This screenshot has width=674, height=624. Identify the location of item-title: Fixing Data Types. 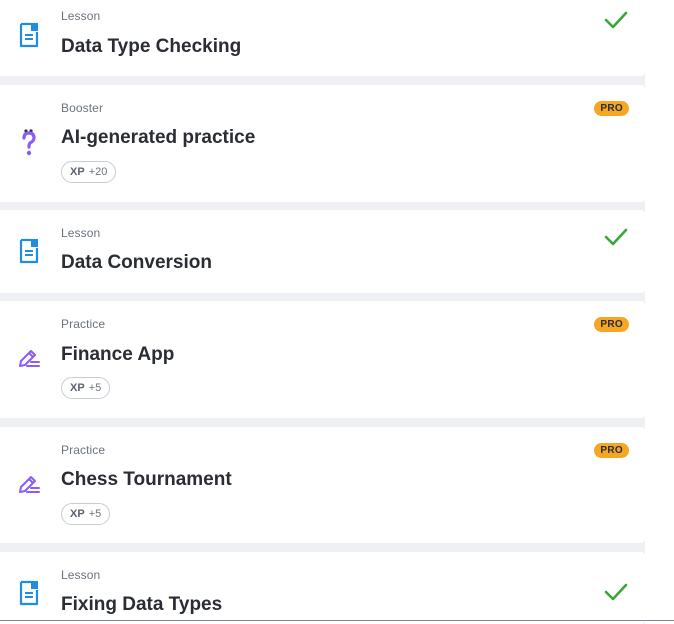
(142, 604).